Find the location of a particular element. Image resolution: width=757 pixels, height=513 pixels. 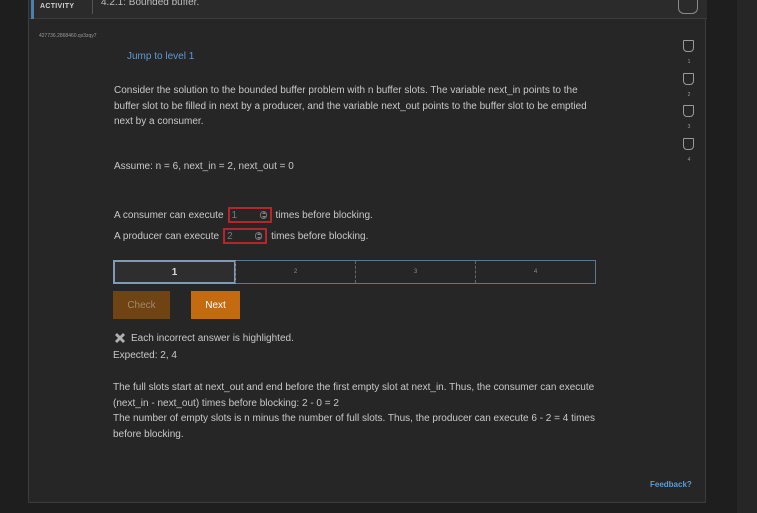

level-marker-2: 2 is located at coordinates (689, 88).